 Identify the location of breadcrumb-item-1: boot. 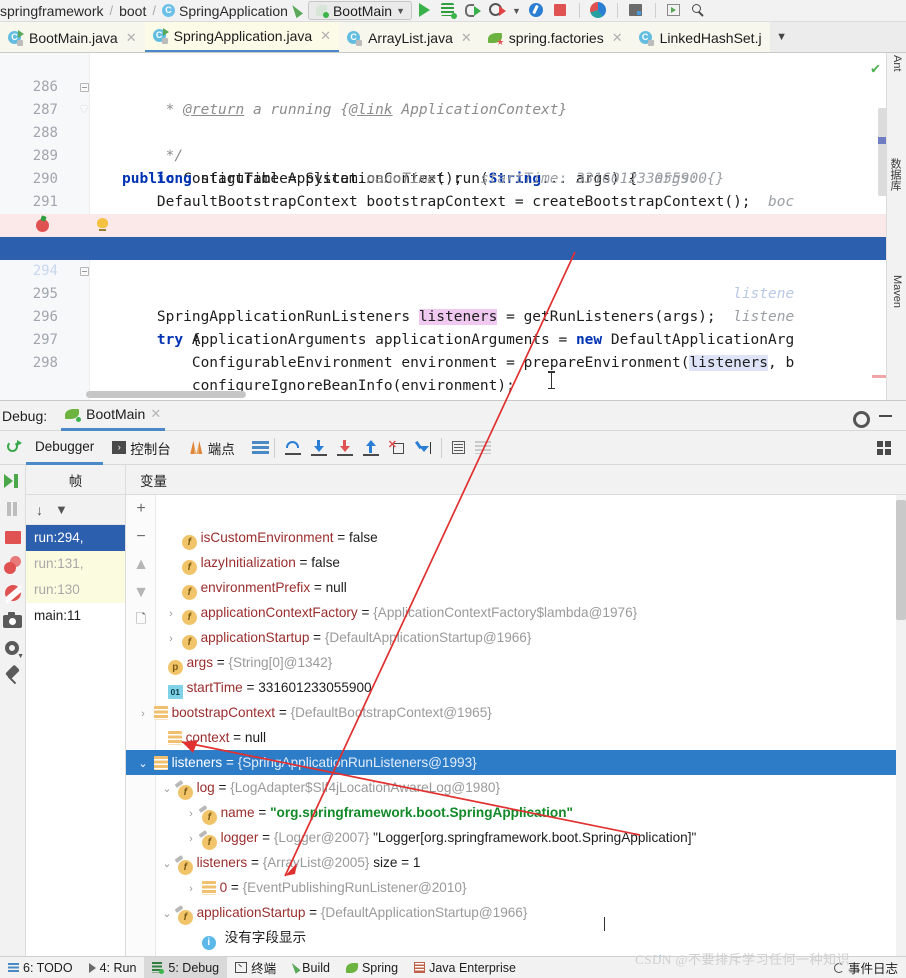
(132, 11).